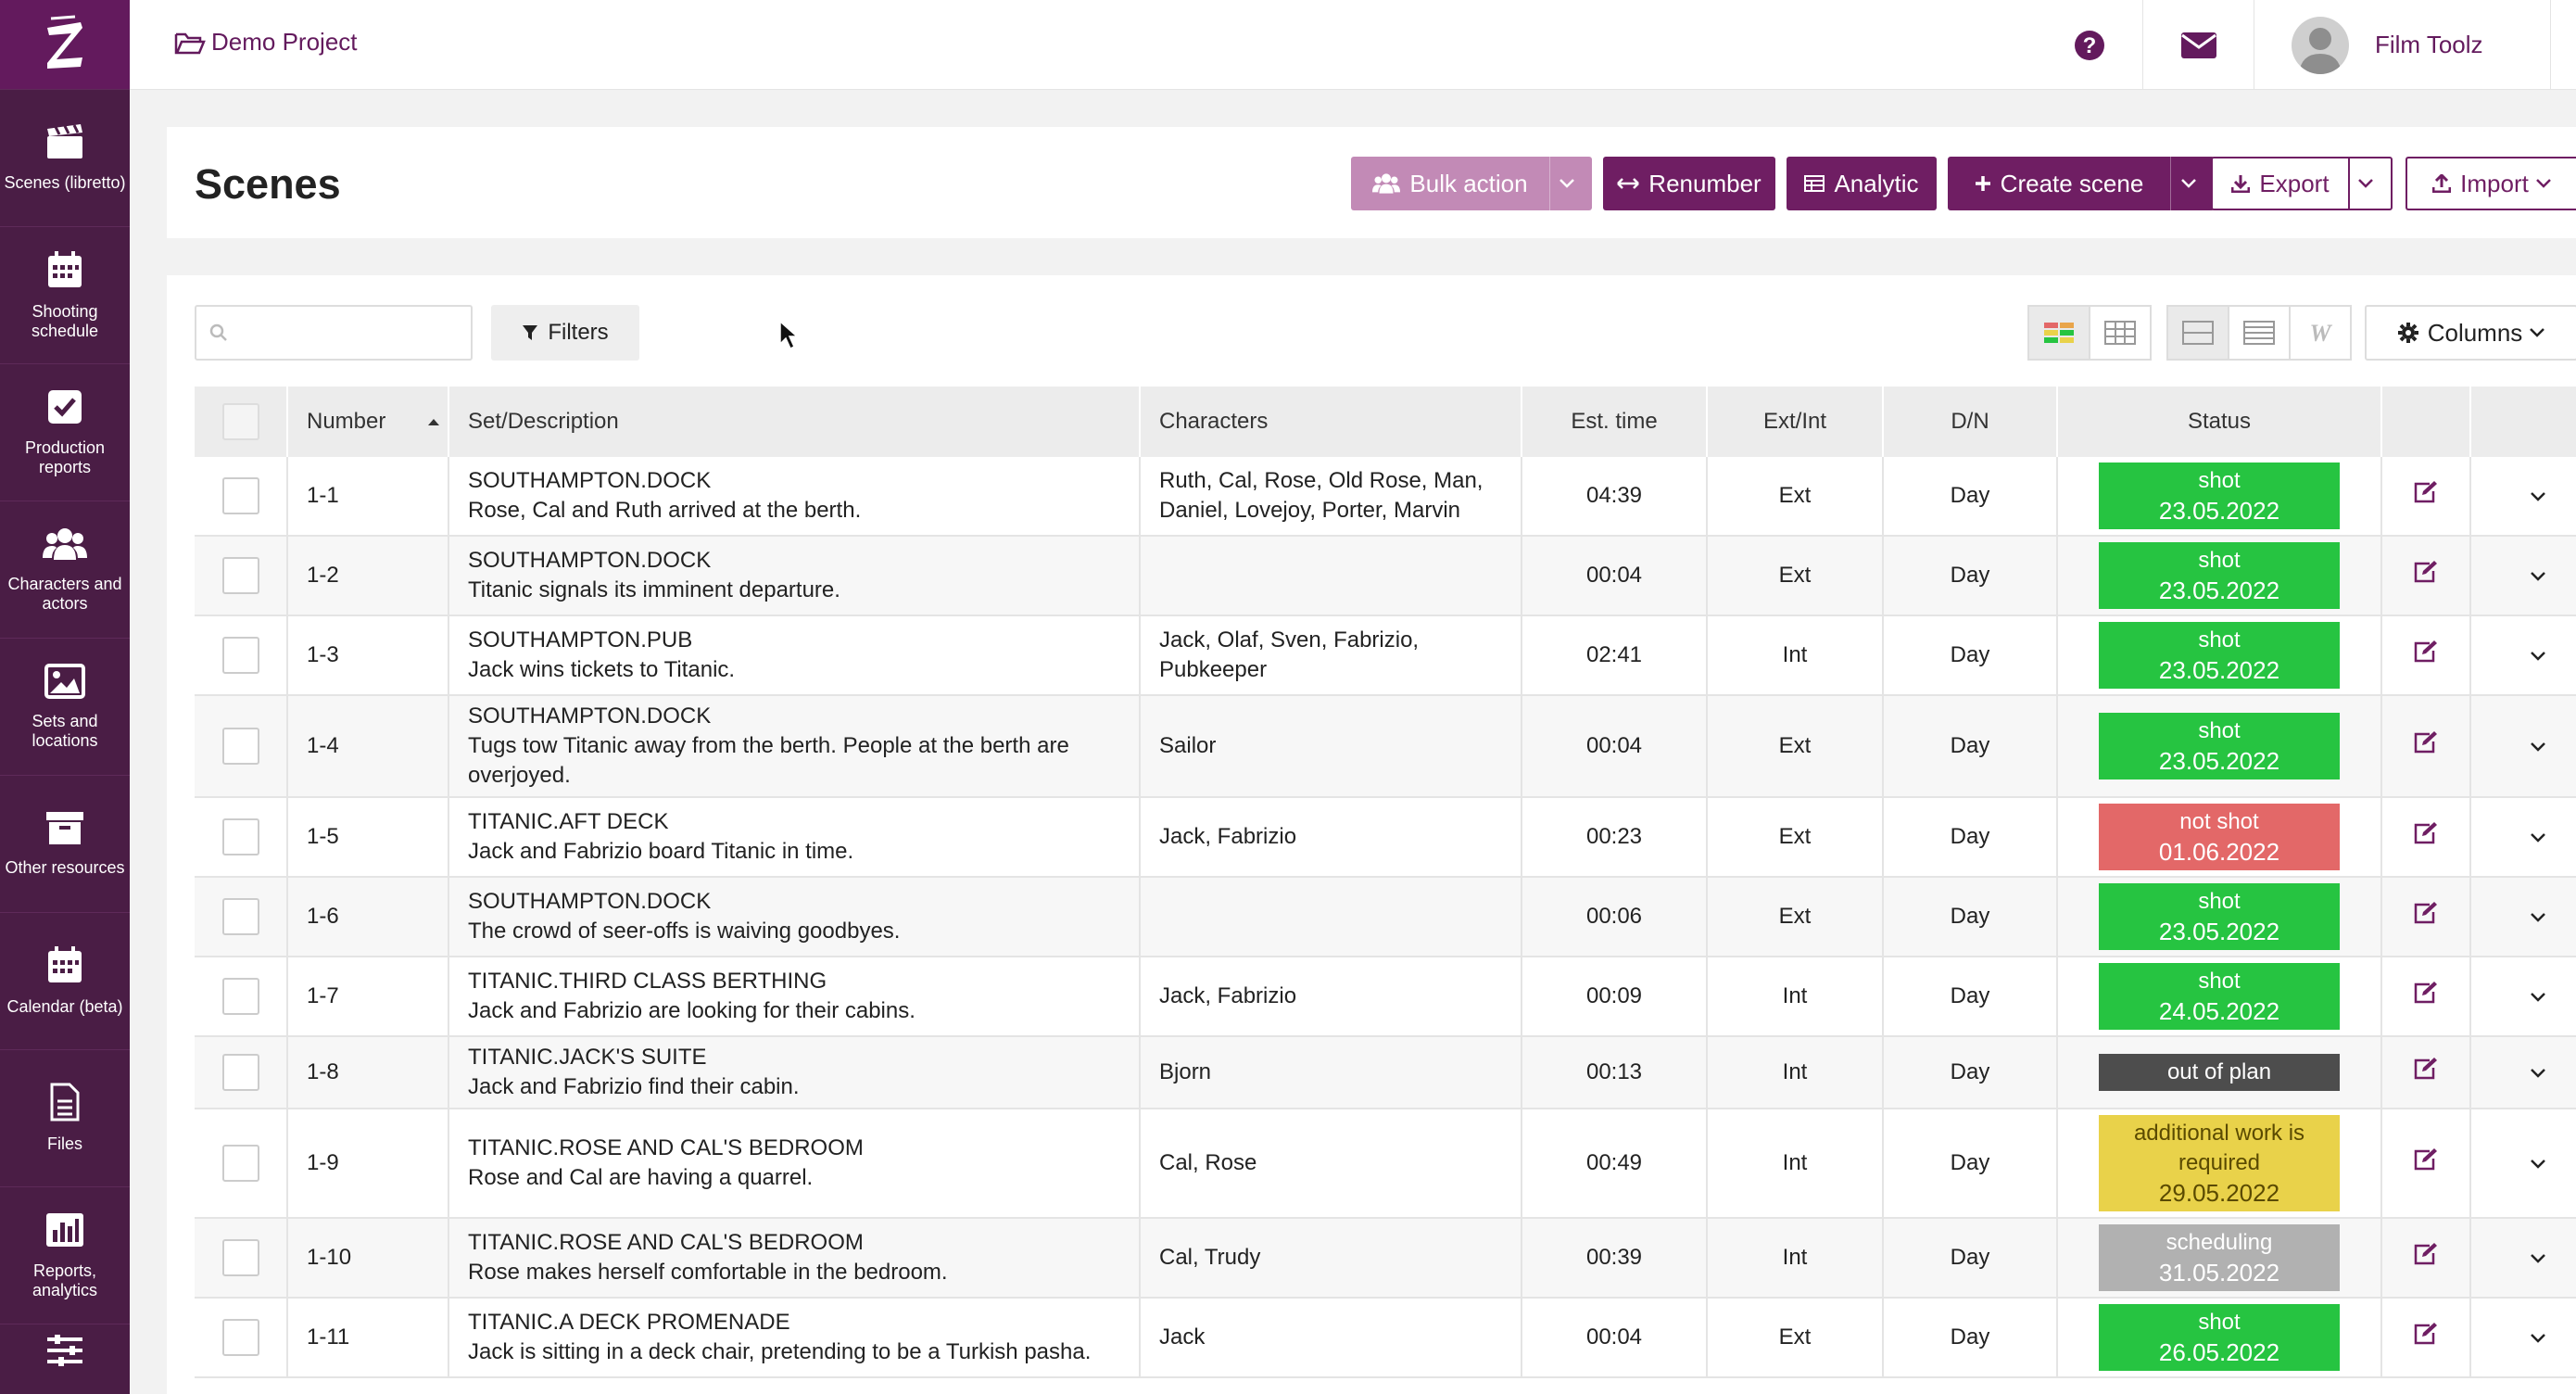 Image resolution: width=2576 pixels, height=1394 pixels. I want to click on export-dropdown, so click(2370, 183).